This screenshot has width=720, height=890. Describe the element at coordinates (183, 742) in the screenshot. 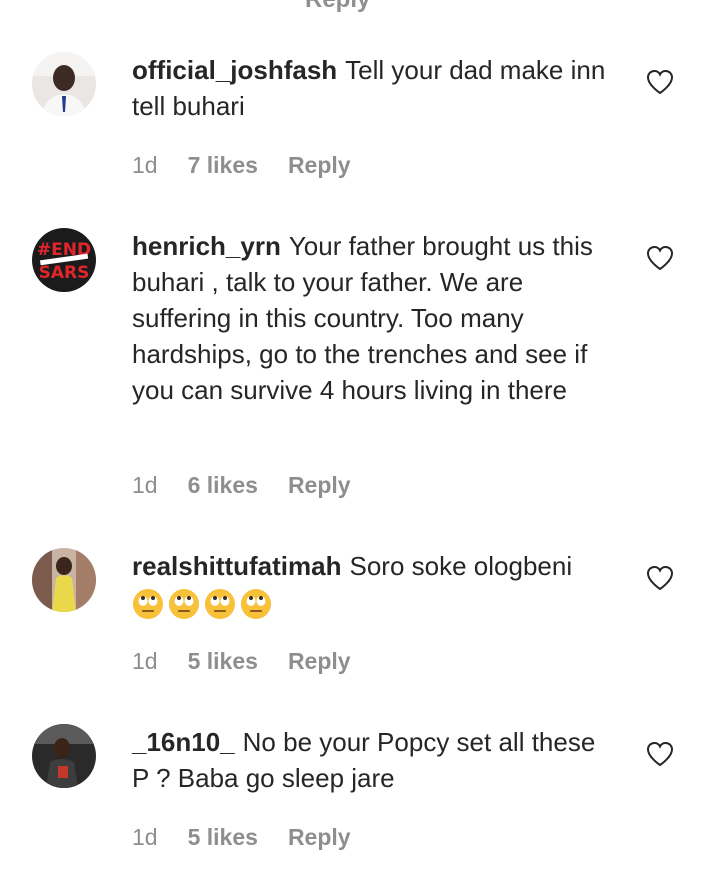

I see `comment-username: _16n10_` at that location.